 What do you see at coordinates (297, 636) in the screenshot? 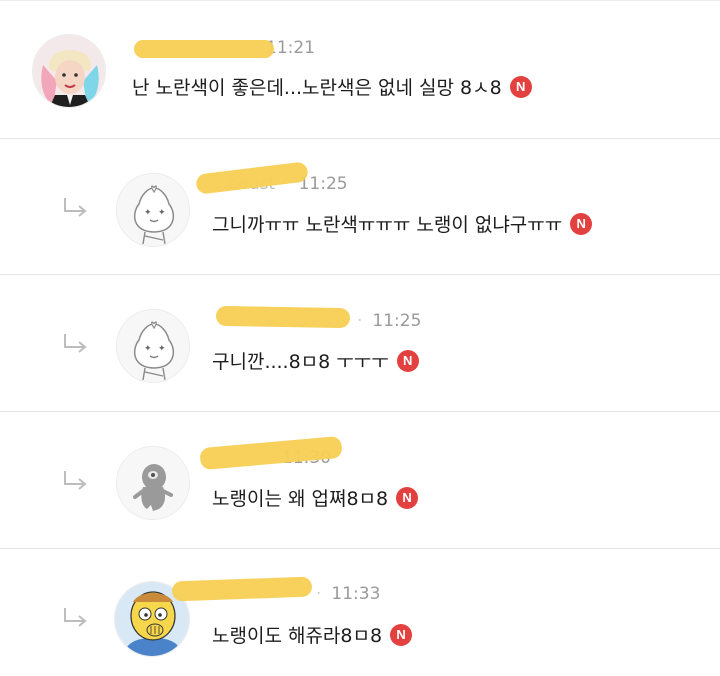
I see `comment-text: 노랭이도 해쥬라8ㅁ8` at bounding box center [297, 636].